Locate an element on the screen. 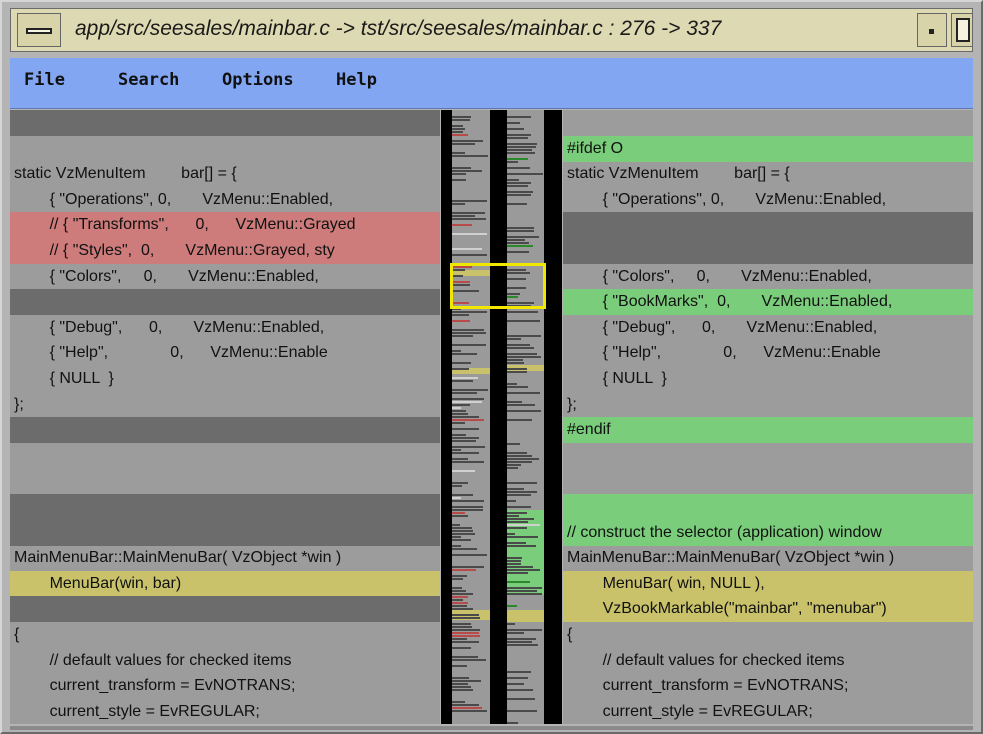 The image size is (983, 734). code-line: // { "Styles", 0, VzMenu::Grayed, sty is located at coordinates (225, 251).